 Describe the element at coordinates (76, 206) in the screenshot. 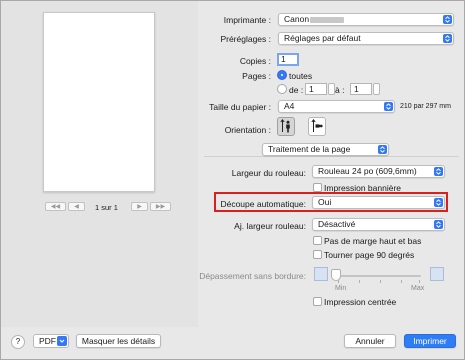

I see `previous-page-button: ◀` at that location.